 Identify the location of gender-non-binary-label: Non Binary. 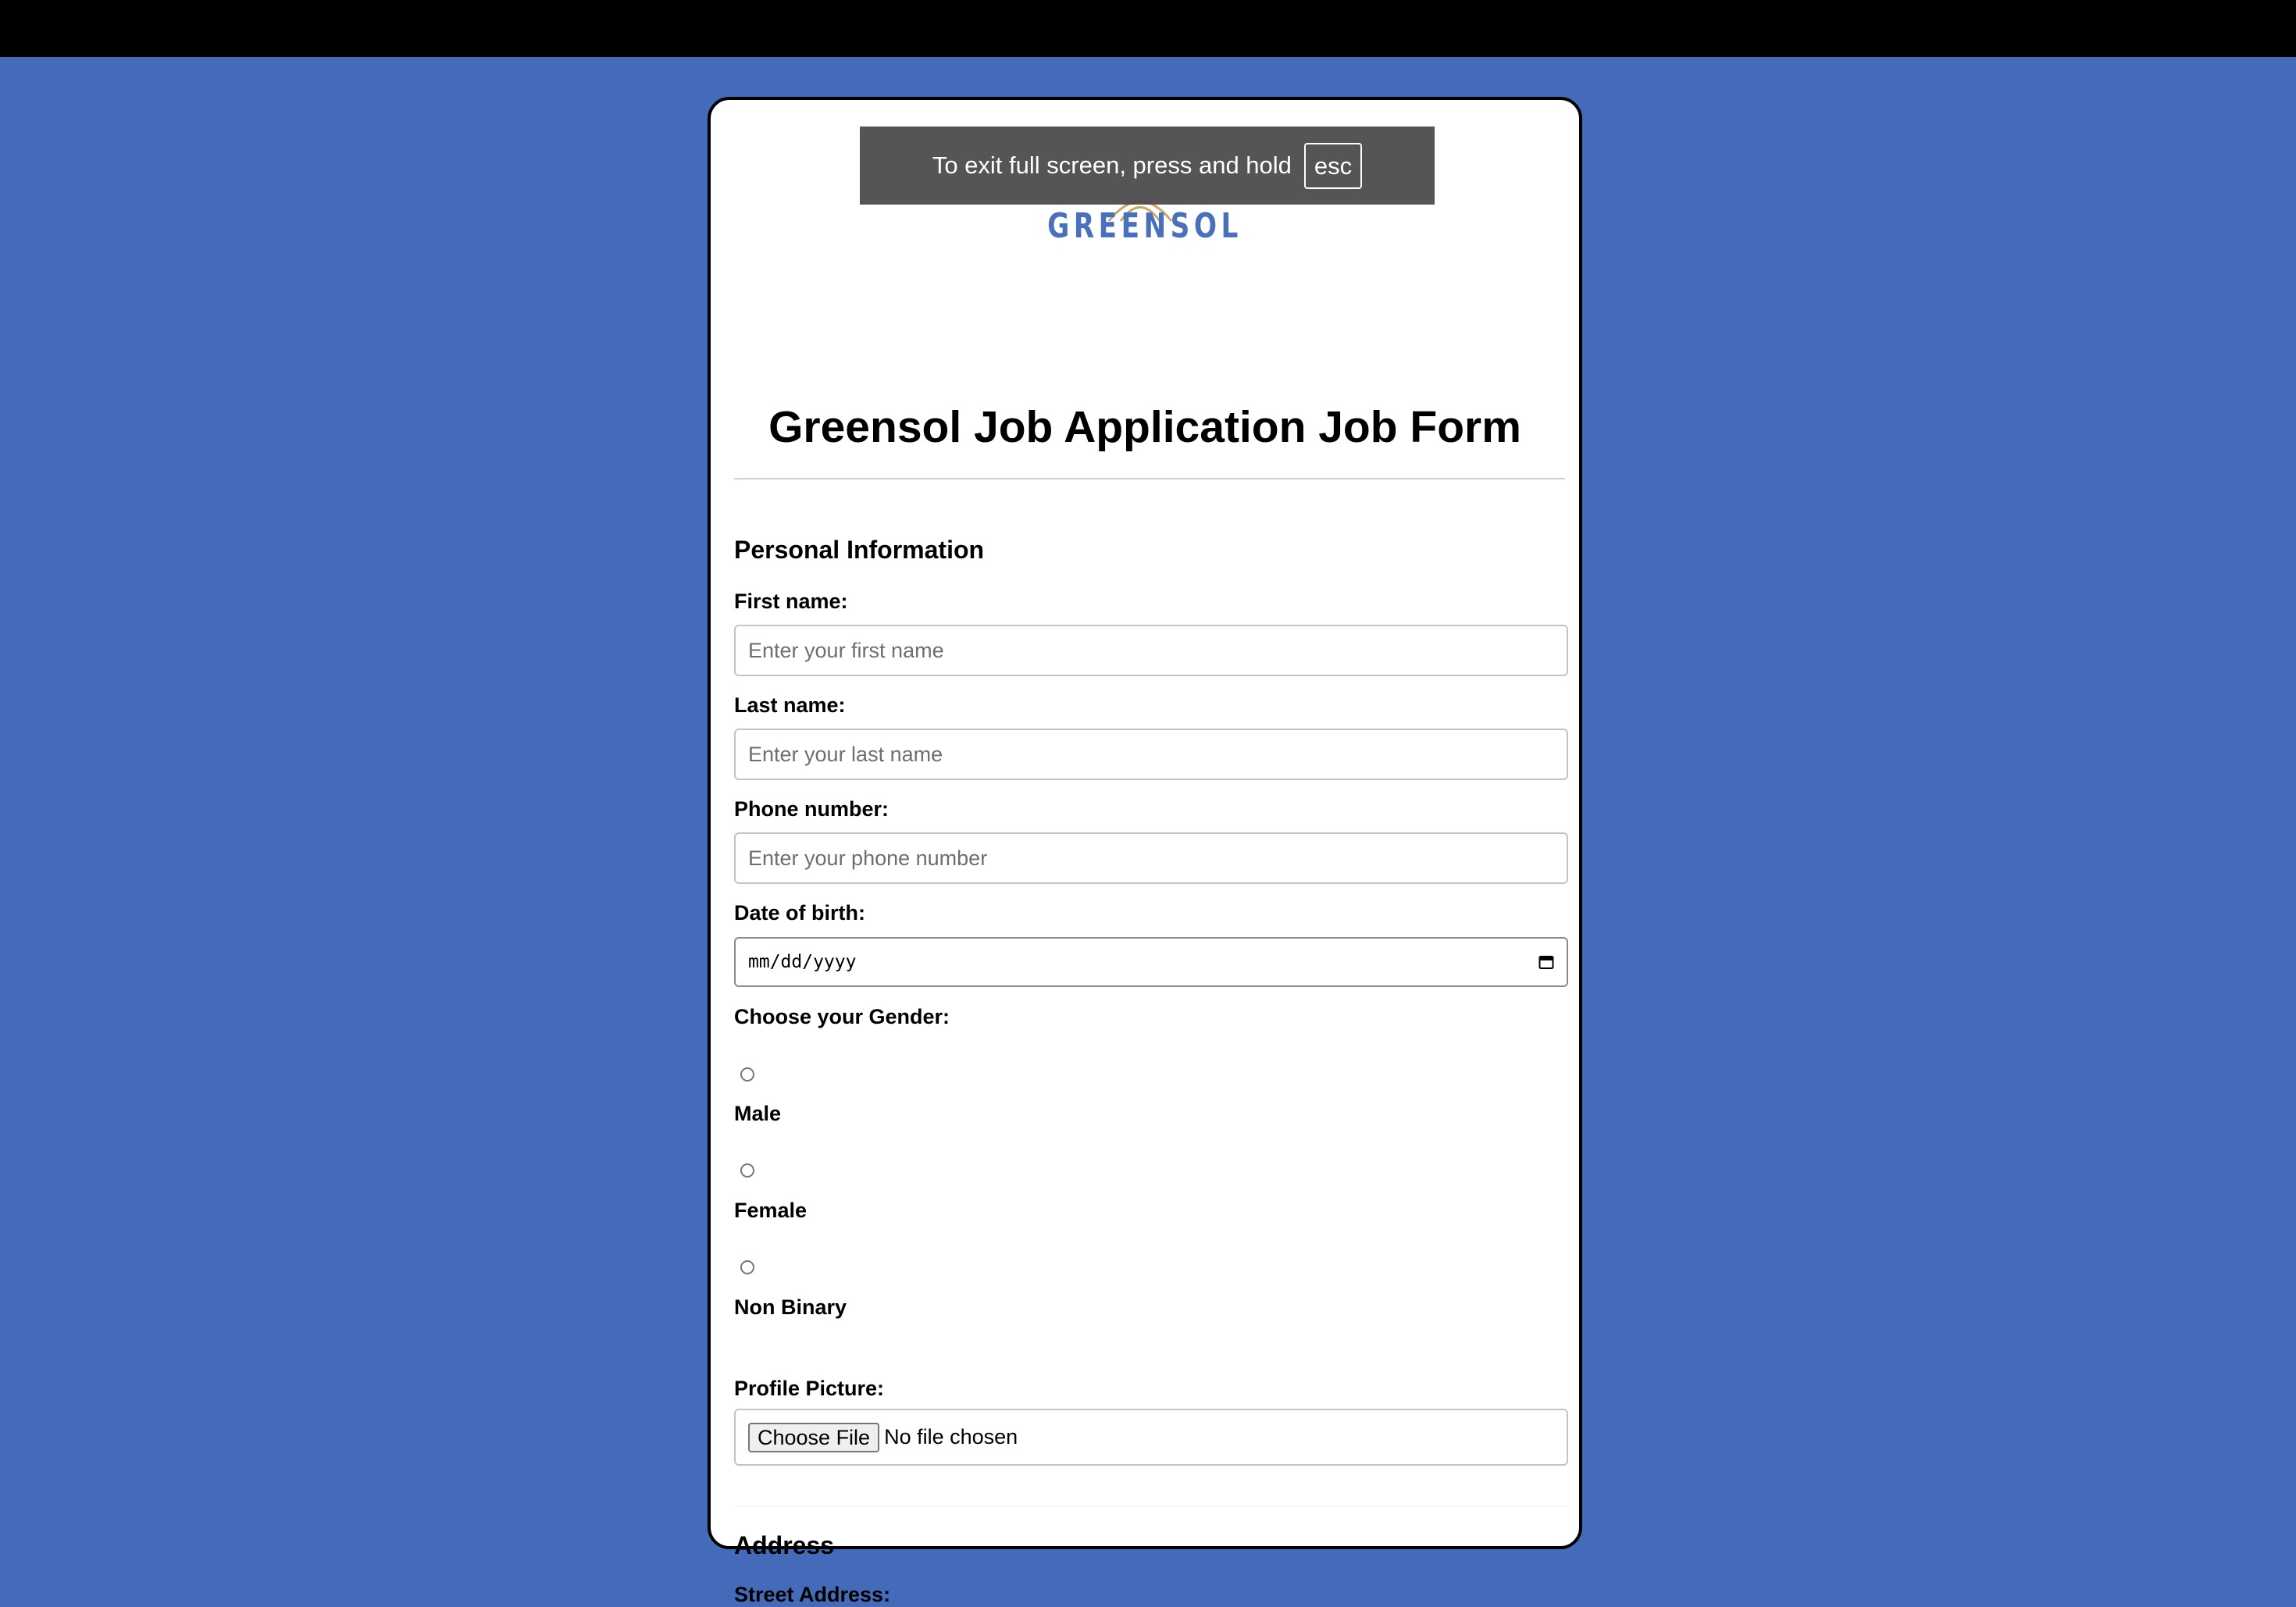
(790, 1307).